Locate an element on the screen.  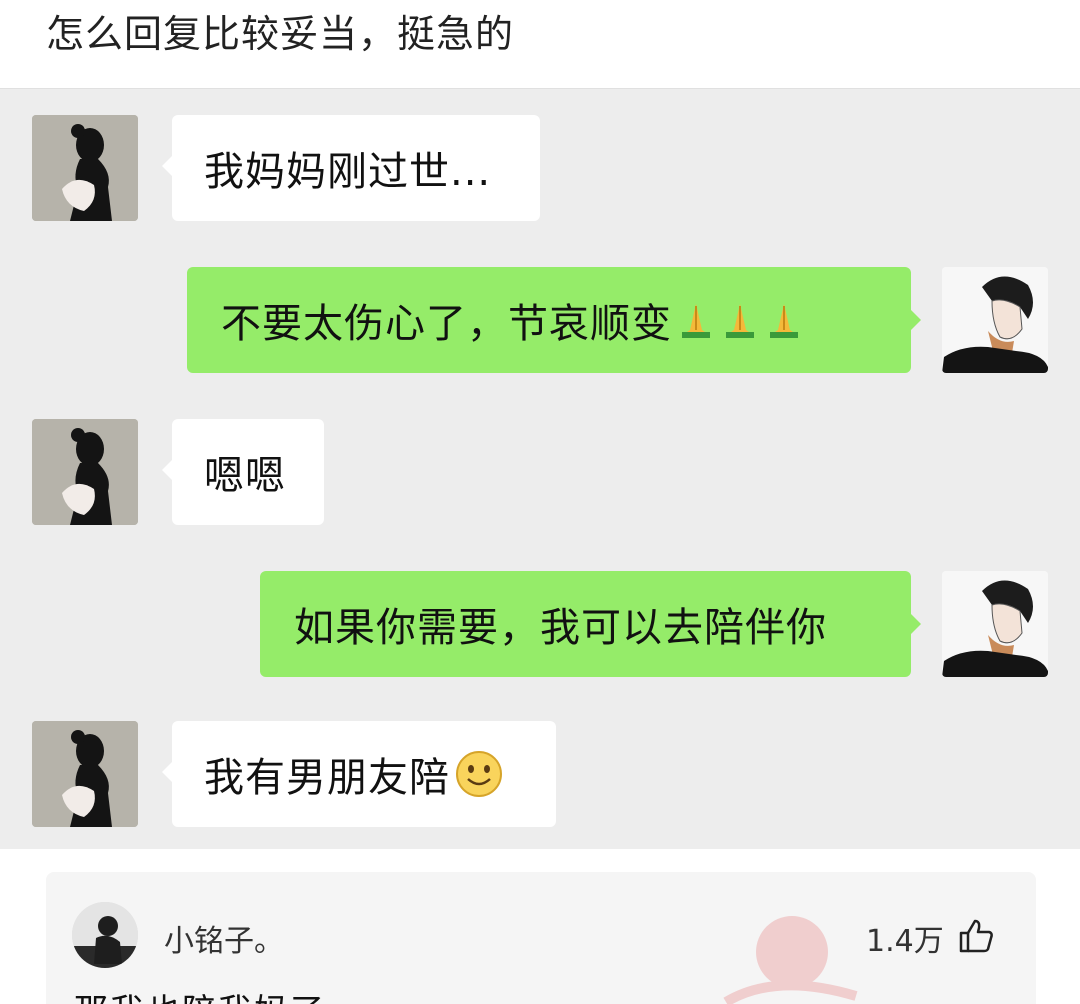
message-bubble-outgoing: 如果你需要，我可以去陪伴你 is located at coordinates (590, 624).